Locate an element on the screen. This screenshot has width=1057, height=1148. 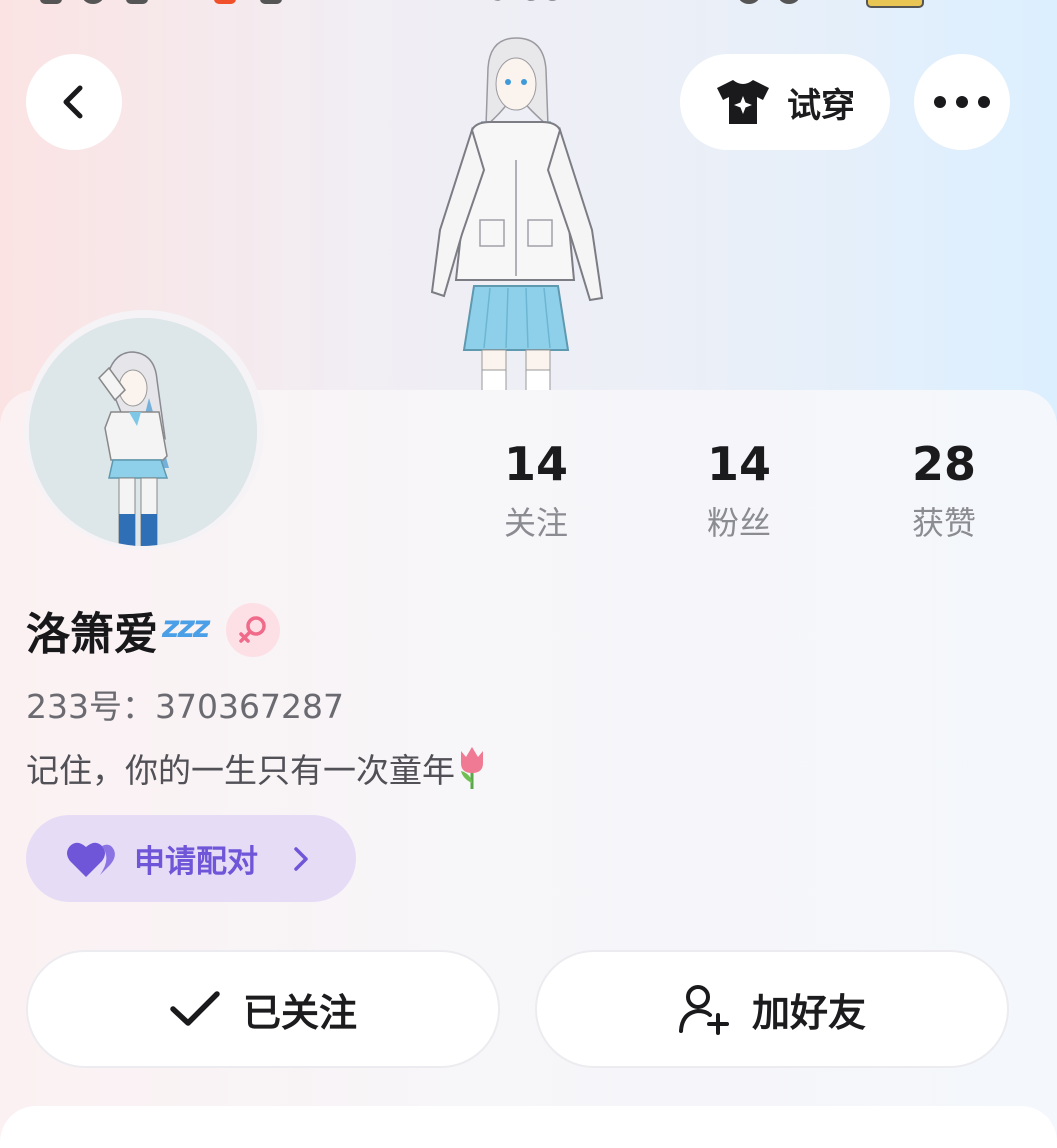
more-dots-icon is located at coordinates (962, 102).